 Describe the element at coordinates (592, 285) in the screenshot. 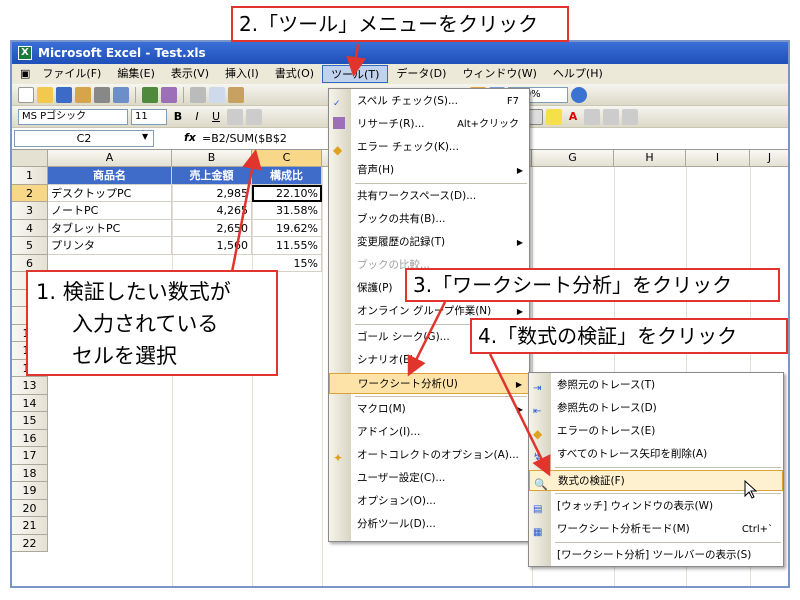

I see `callout-step-3: 3.「ワークシート分析」をクリック` at that location.